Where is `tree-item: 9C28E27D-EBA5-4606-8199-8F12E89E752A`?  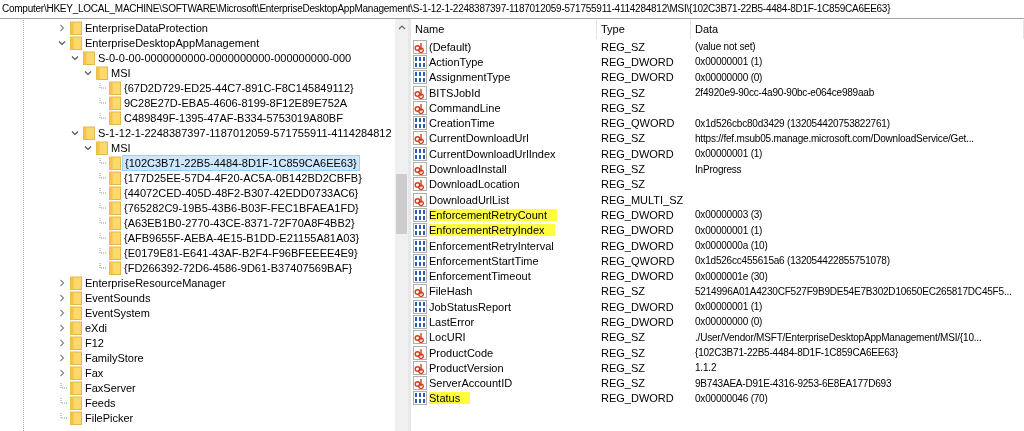
tree-item: 9C28E27D-EBA5-4606-8199-8F12E89E752A is located at coordinates (236, 102).